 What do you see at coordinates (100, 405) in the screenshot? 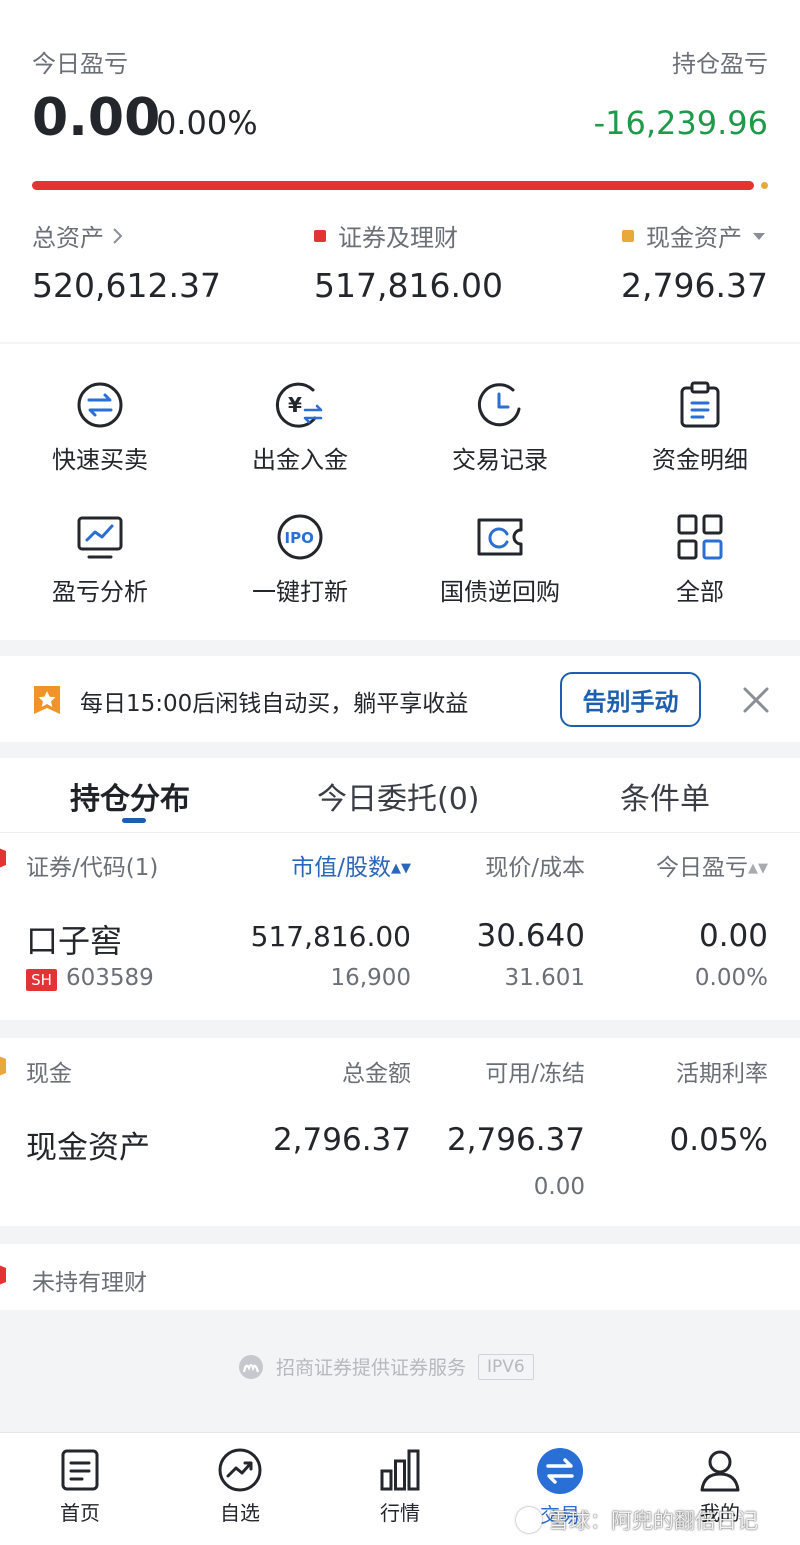
I see `swap-icon` at bounding box center [100, 405].